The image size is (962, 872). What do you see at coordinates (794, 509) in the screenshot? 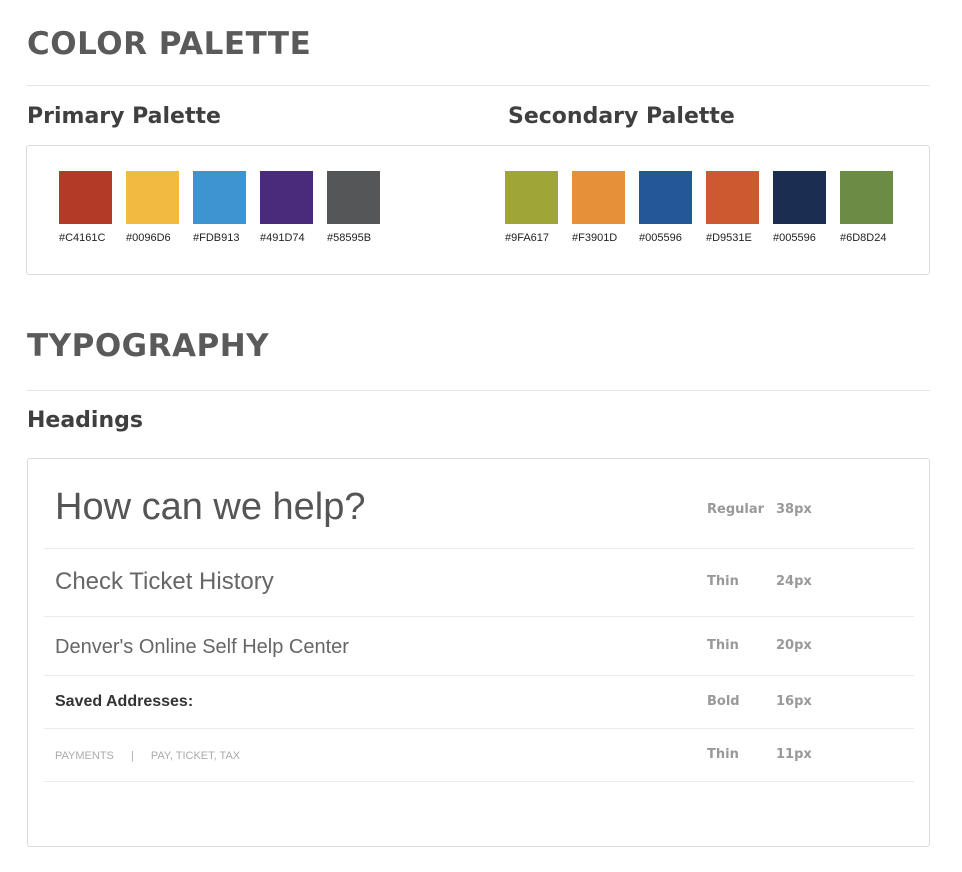
I see `heading-size: 38px` at bounding box center [794, 509].